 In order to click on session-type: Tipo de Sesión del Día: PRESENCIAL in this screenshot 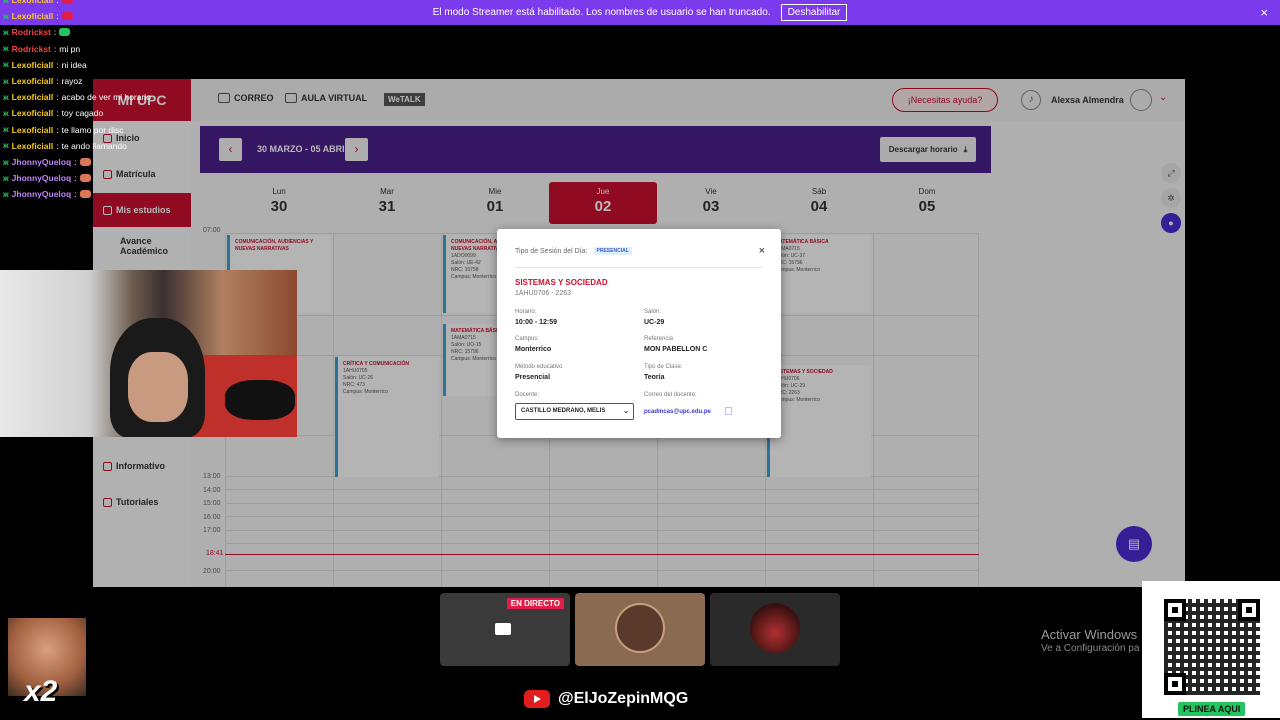, I will do `click(573, 251)`.